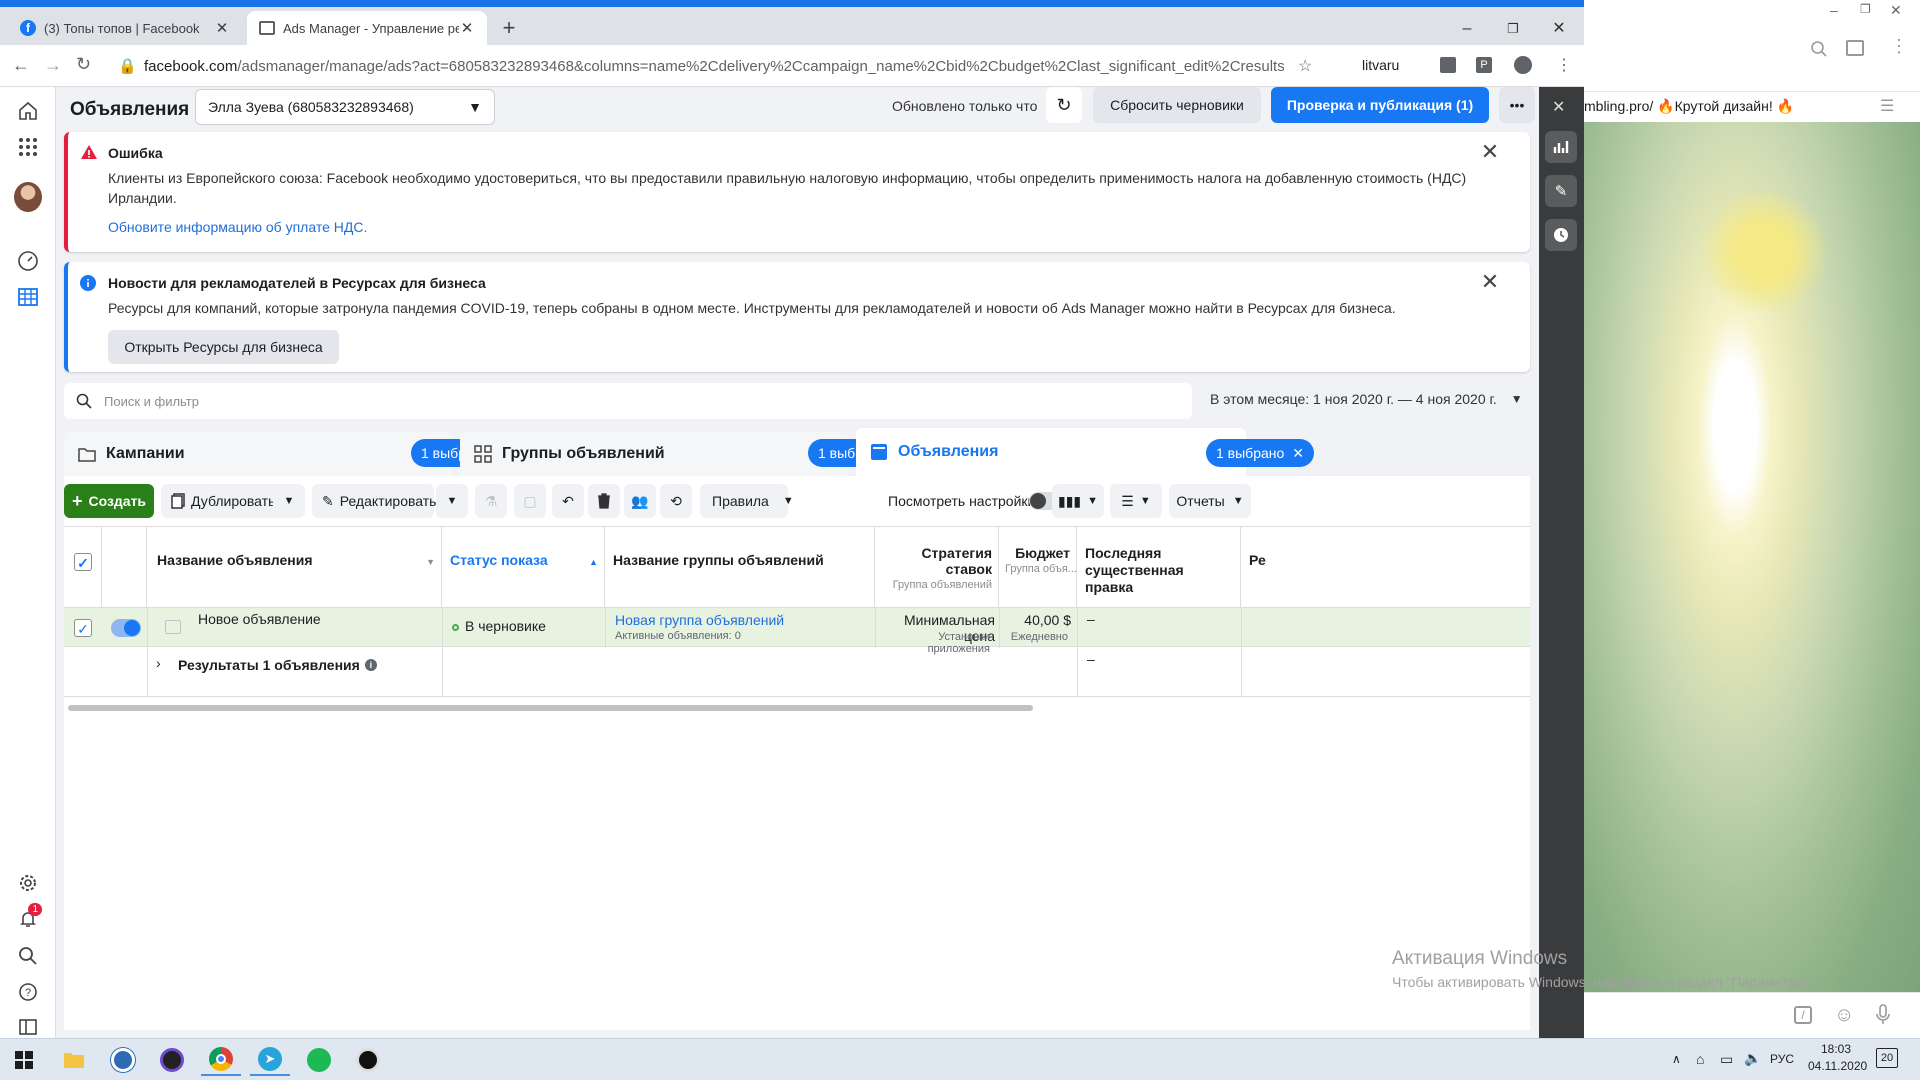 This screenshot has width=1920, height=1080. What do you see at coordinates (319, 1060) in the screenshot?
I see `spotify-icon` at bounding box center [319, 1060].